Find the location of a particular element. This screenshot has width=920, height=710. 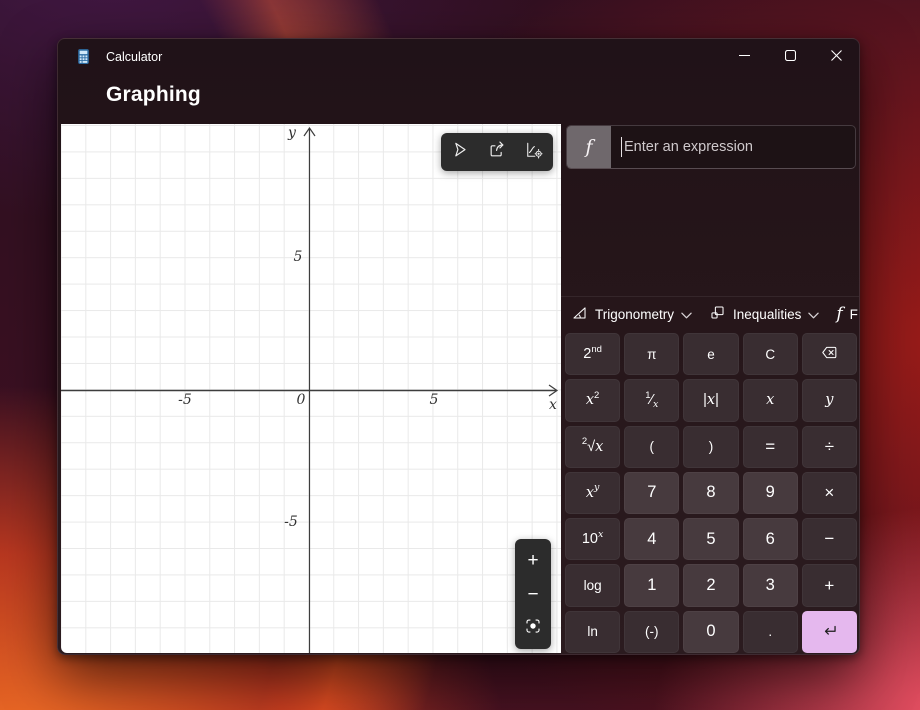

key-8: 8 is located at coordinates (711, 493).